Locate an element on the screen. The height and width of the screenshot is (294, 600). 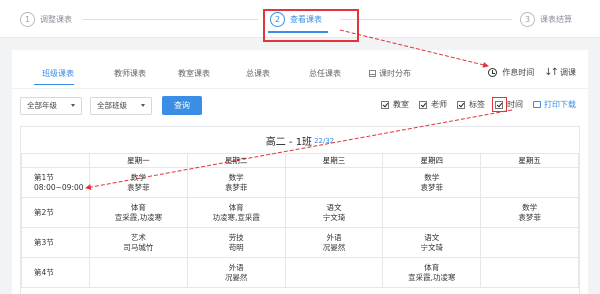
class-select: 全部班级 is located at coordinates (121, 105).